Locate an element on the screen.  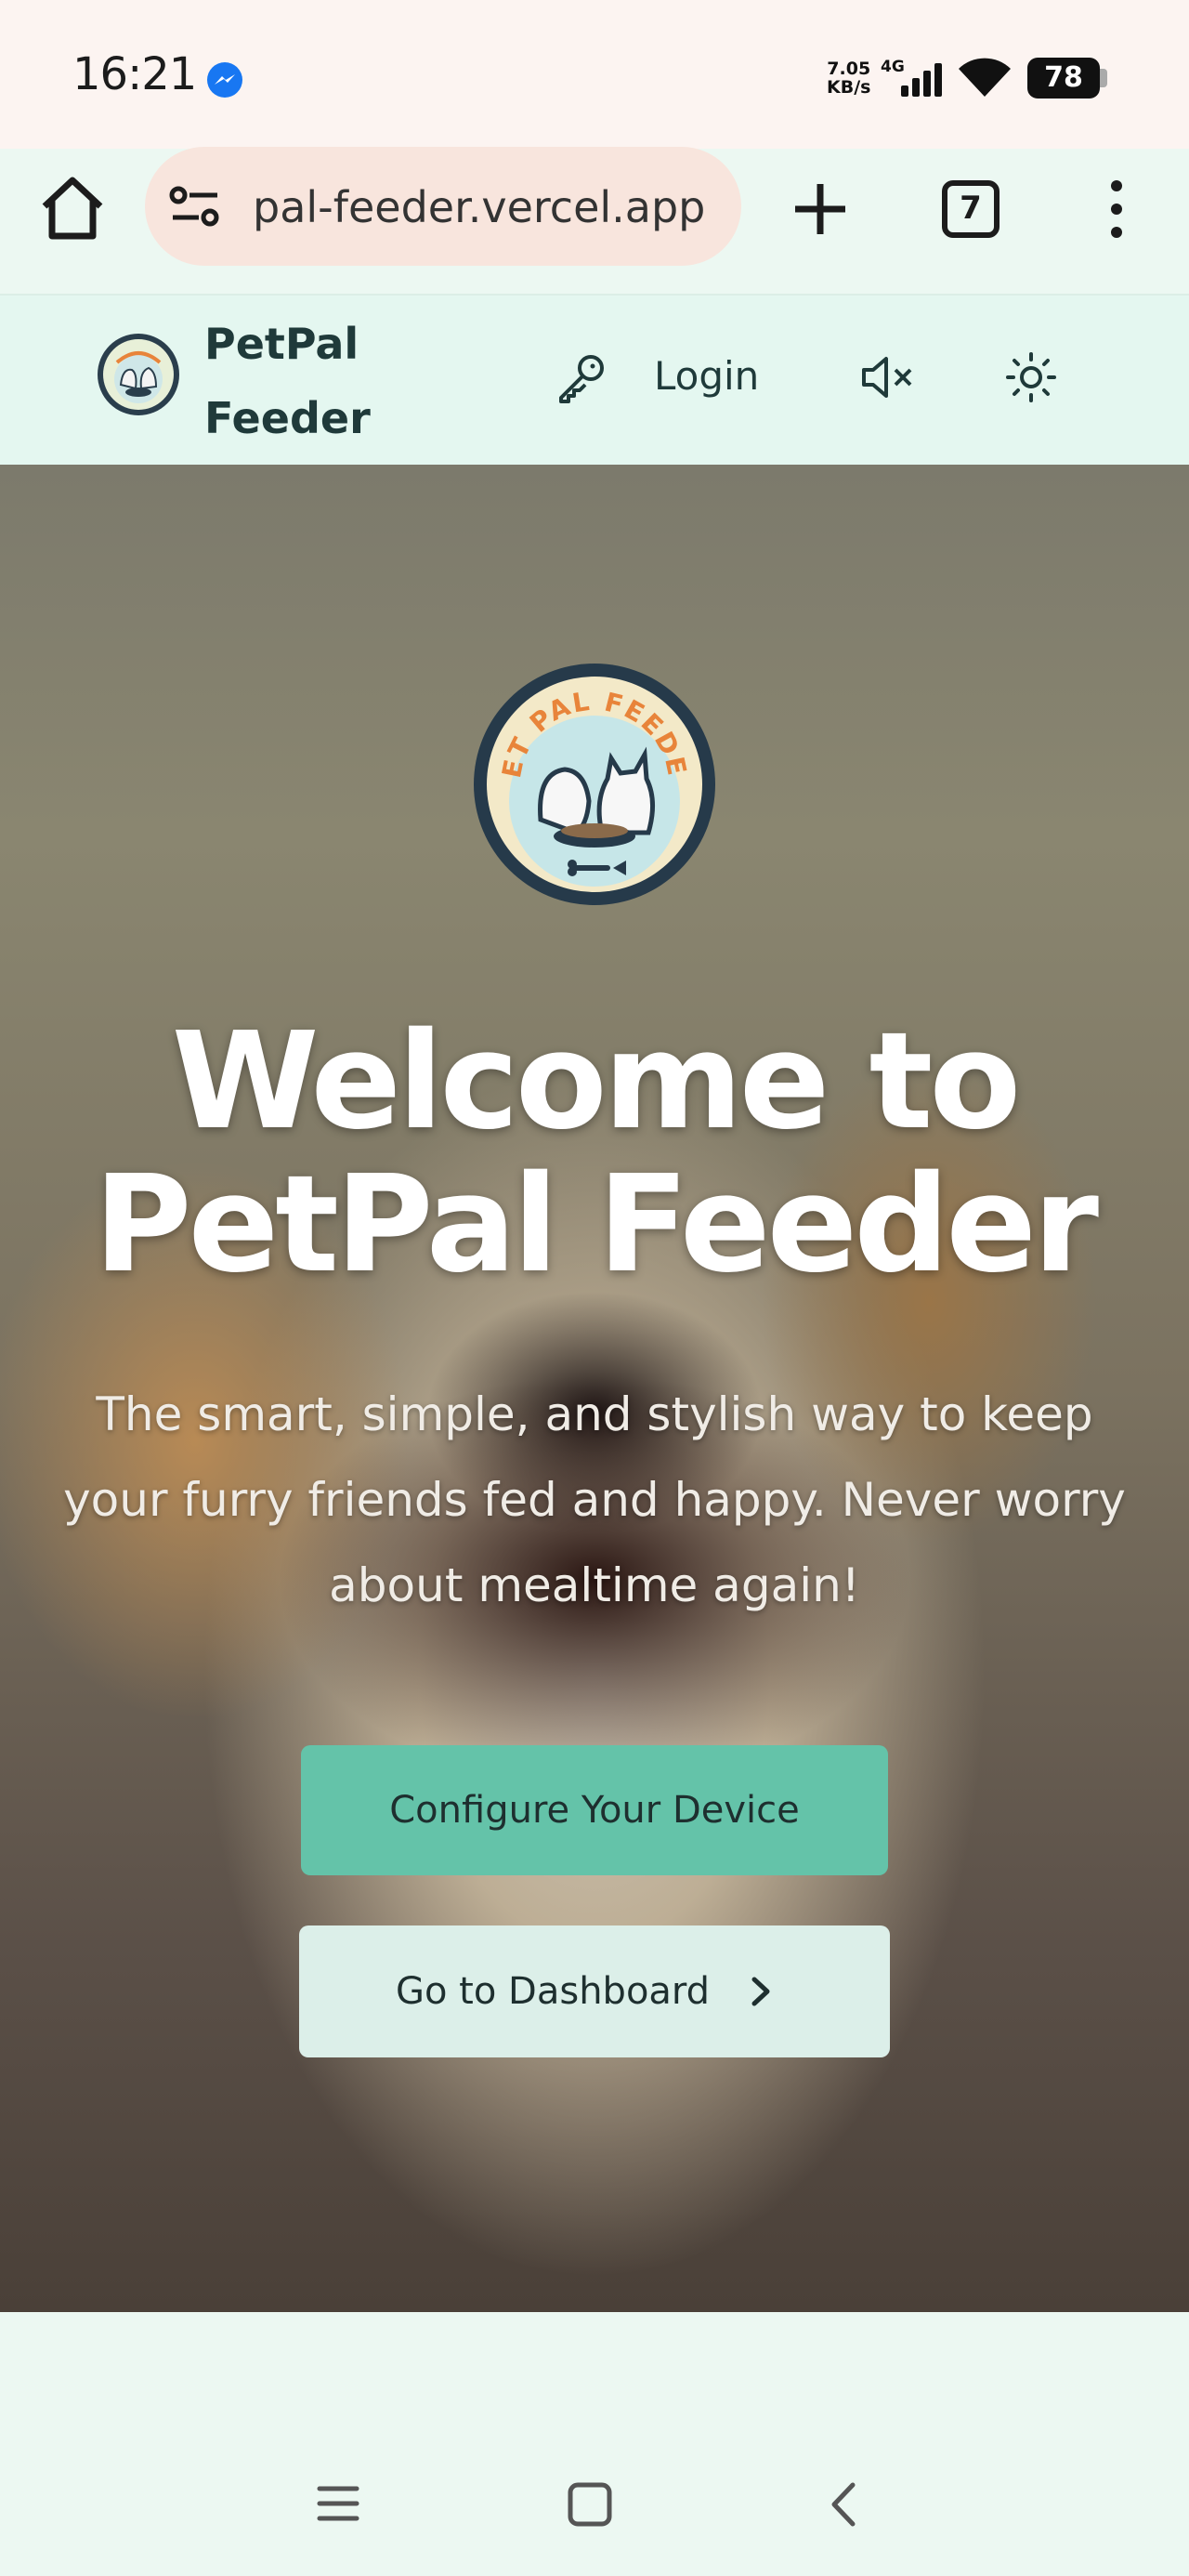
hero-logo: PET PAL FEEDER is located at coordinates (593, 783).